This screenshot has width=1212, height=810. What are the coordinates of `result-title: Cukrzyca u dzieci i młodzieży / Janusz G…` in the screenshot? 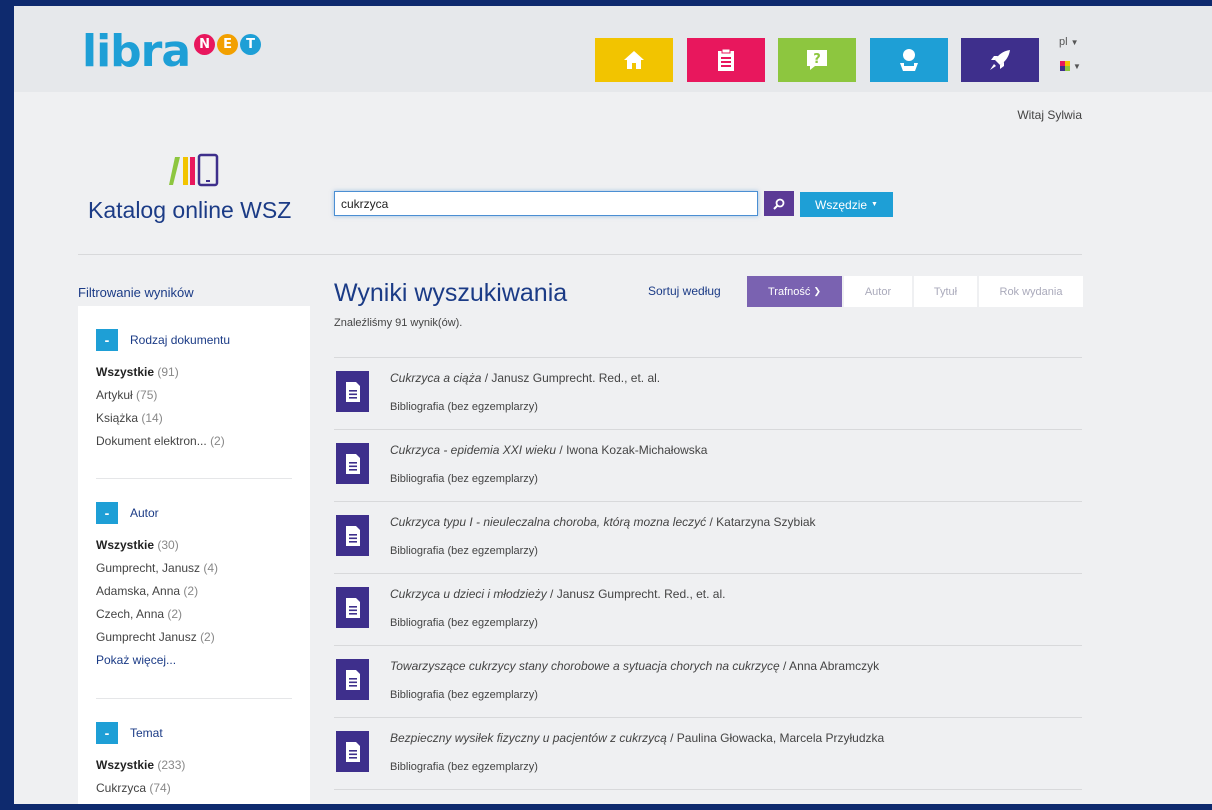 It's located at (557, 594).